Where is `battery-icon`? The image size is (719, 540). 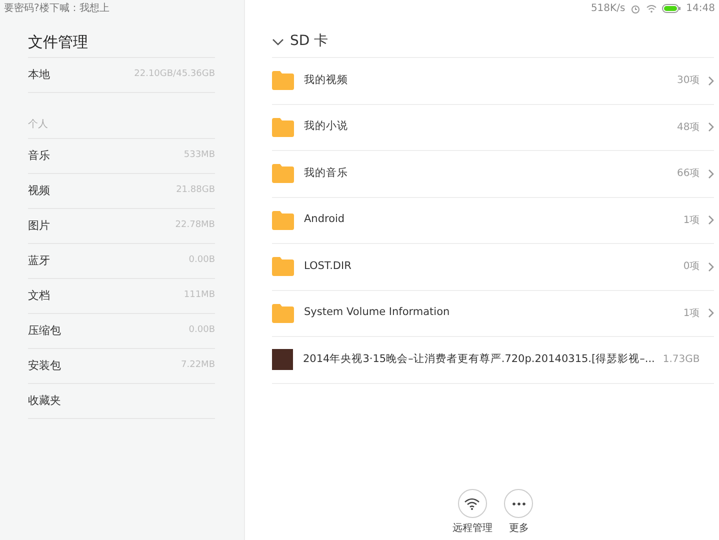 battery-icon is located at coordinates (672, 8).